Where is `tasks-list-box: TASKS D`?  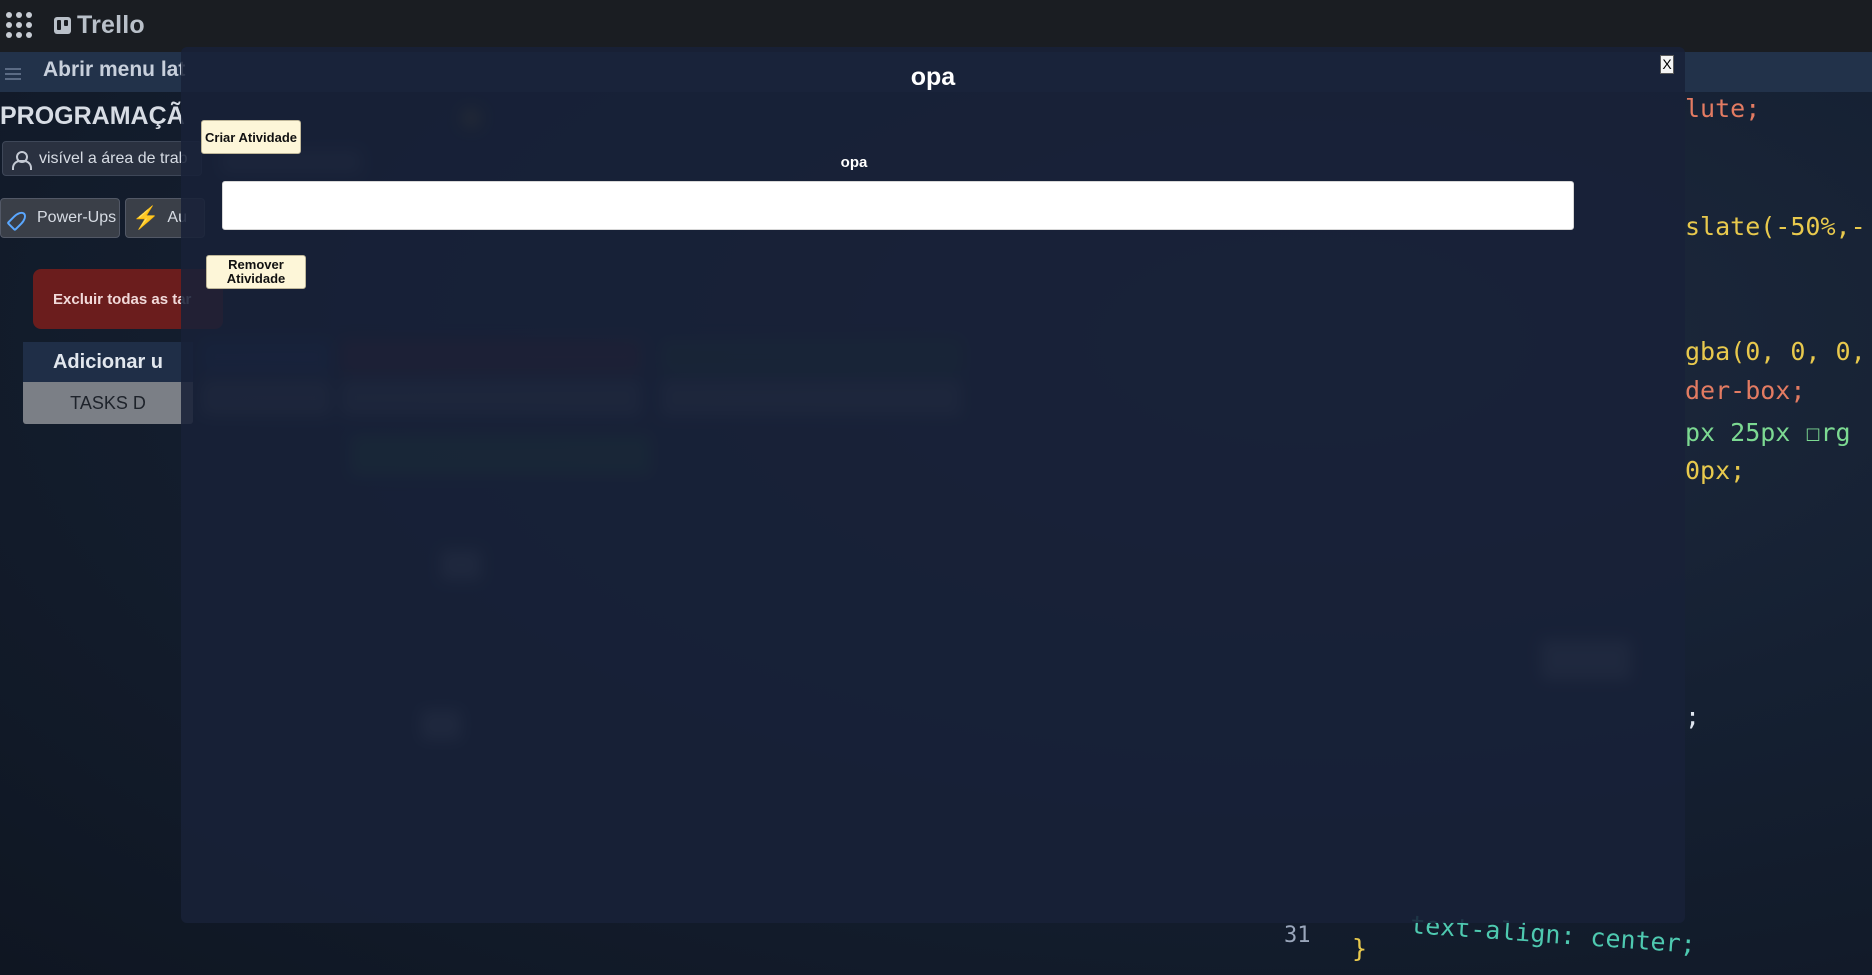 tasks-list-box: TASKS D is located at coordinates (108, 403).